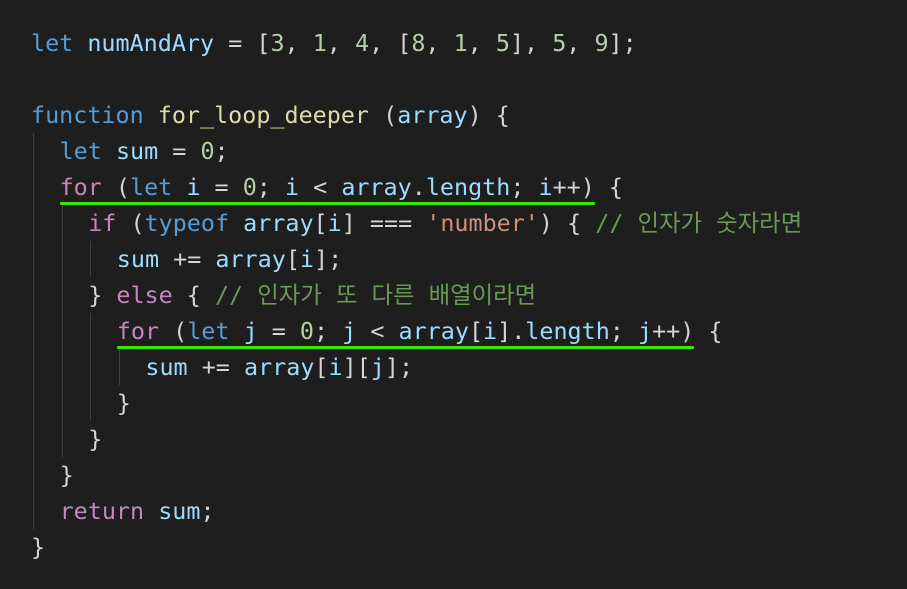 Image resolution: width=907 pixels, height=589 pixels. Describe the element at coordinates (102, 223) in the screenshot. I see `code-token-kw-ctrl: if` at that location.